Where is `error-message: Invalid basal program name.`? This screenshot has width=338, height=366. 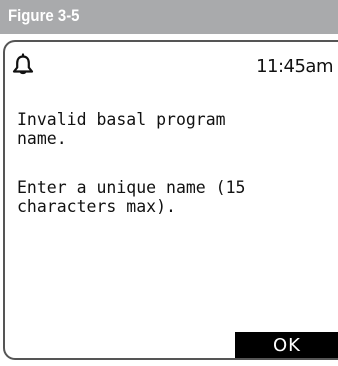 error-message: Invalid basal program name. is located at coordinates (121, 129).